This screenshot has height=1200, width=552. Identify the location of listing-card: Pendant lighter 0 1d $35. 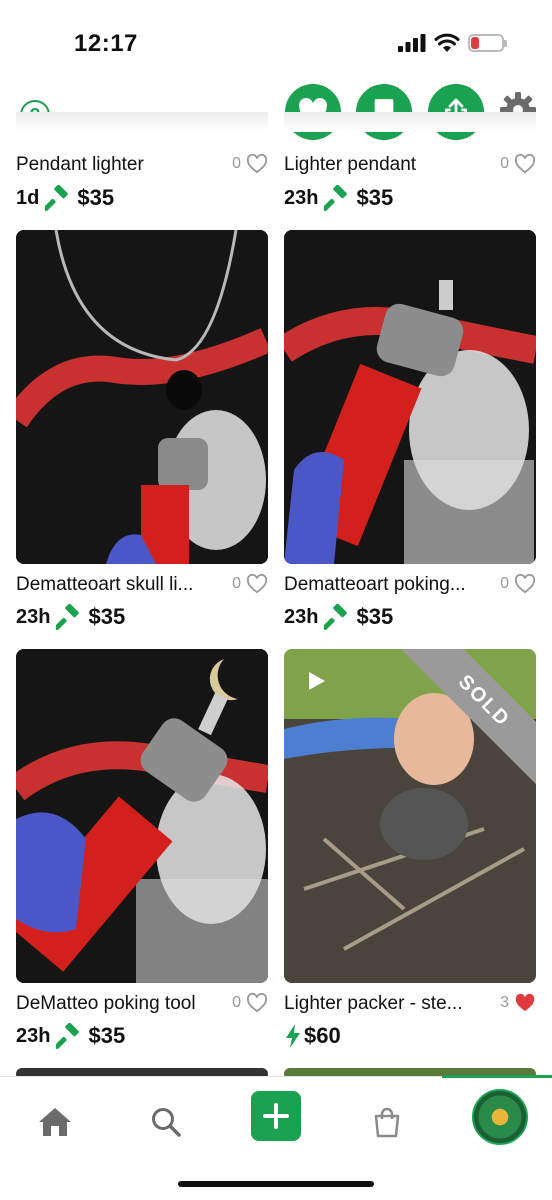
(142, 185).